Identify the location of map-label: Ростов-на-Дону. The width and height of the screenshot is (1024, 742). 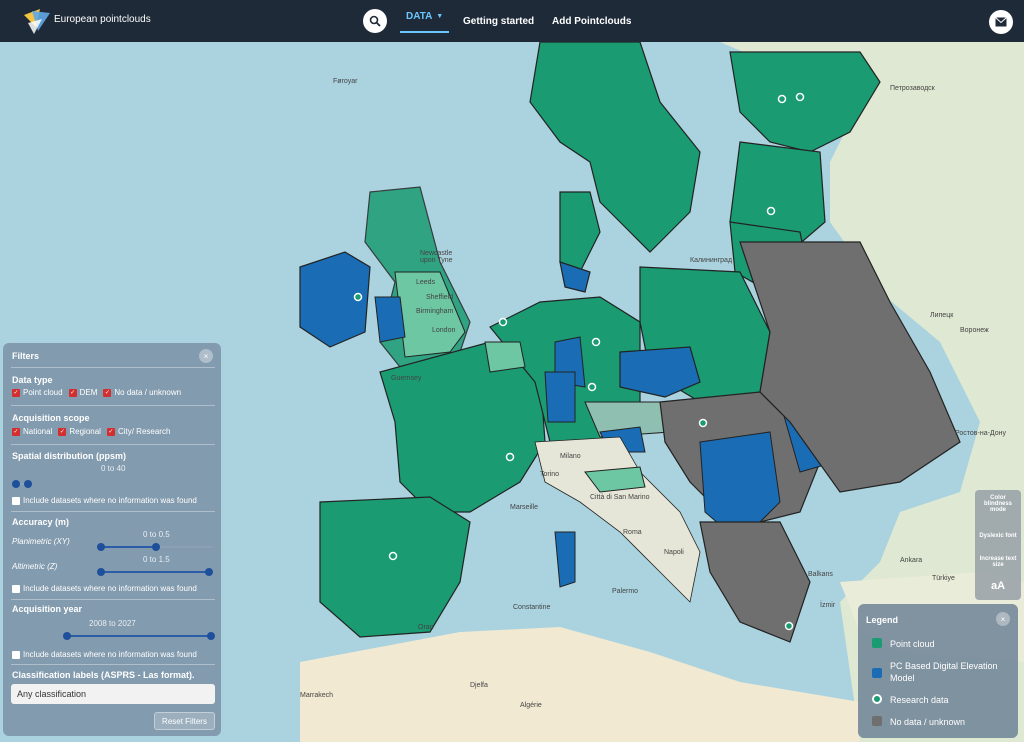
(980, 433).